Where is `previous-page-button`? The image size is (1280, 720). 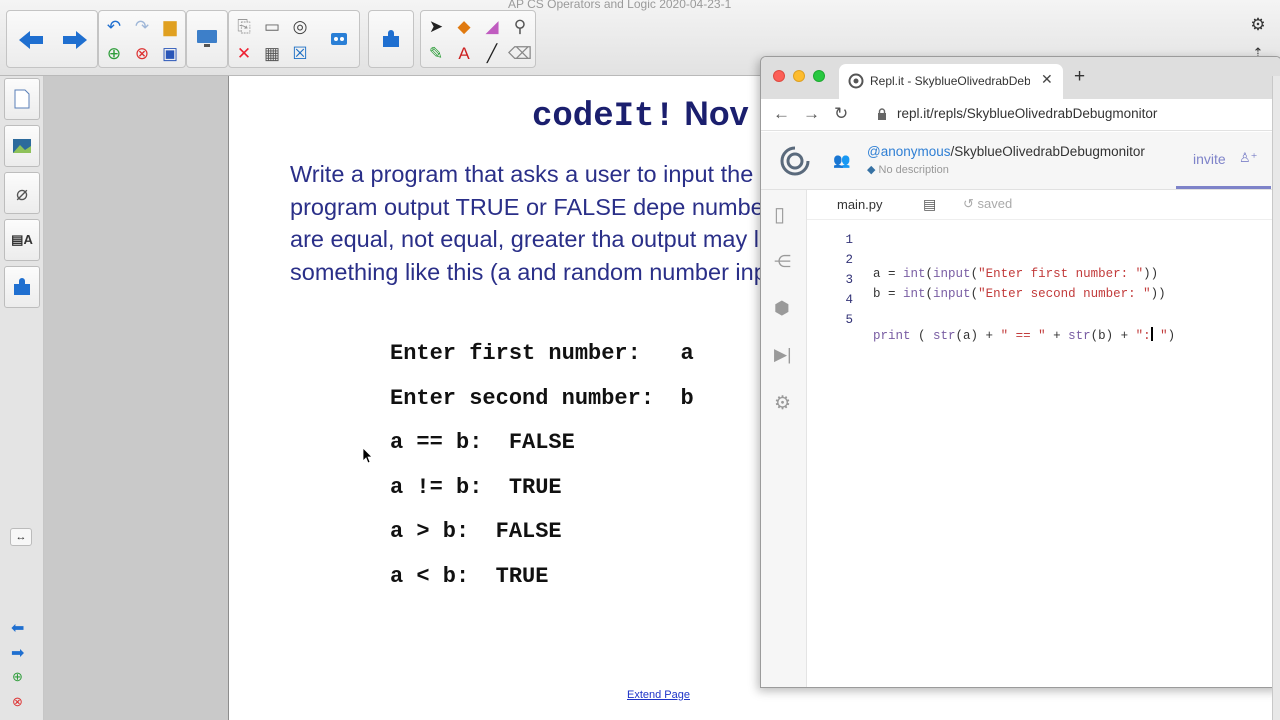 previous-page-button is located at coordinates (31, 40).